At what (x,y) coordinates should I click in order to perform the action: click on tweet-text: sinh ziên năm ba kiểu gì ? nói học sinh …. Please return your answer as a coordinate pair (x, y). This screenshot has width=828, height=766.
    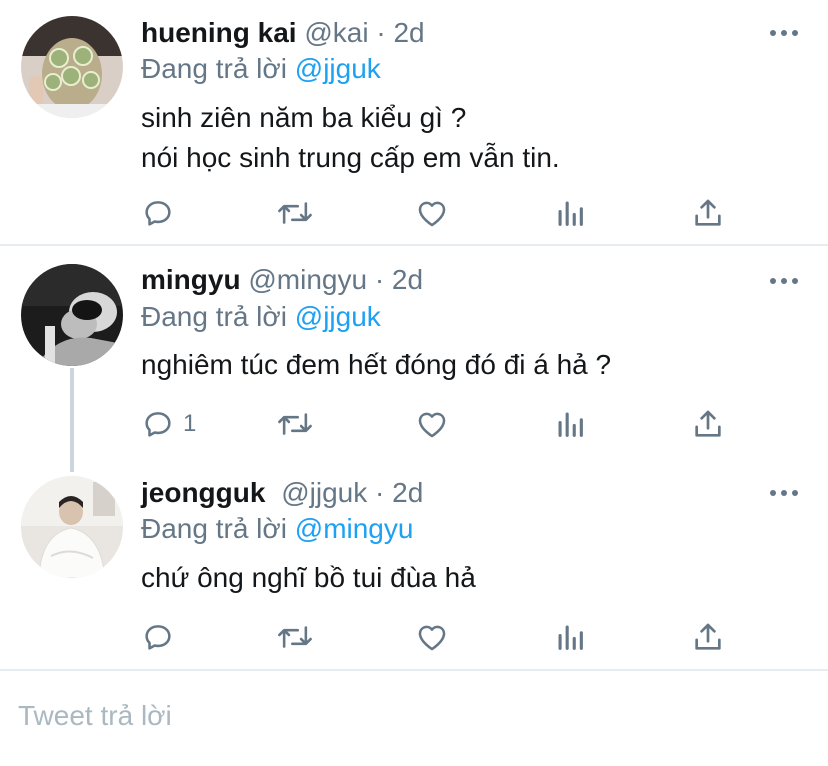
    Looking at the image, I should click on (350, 138).